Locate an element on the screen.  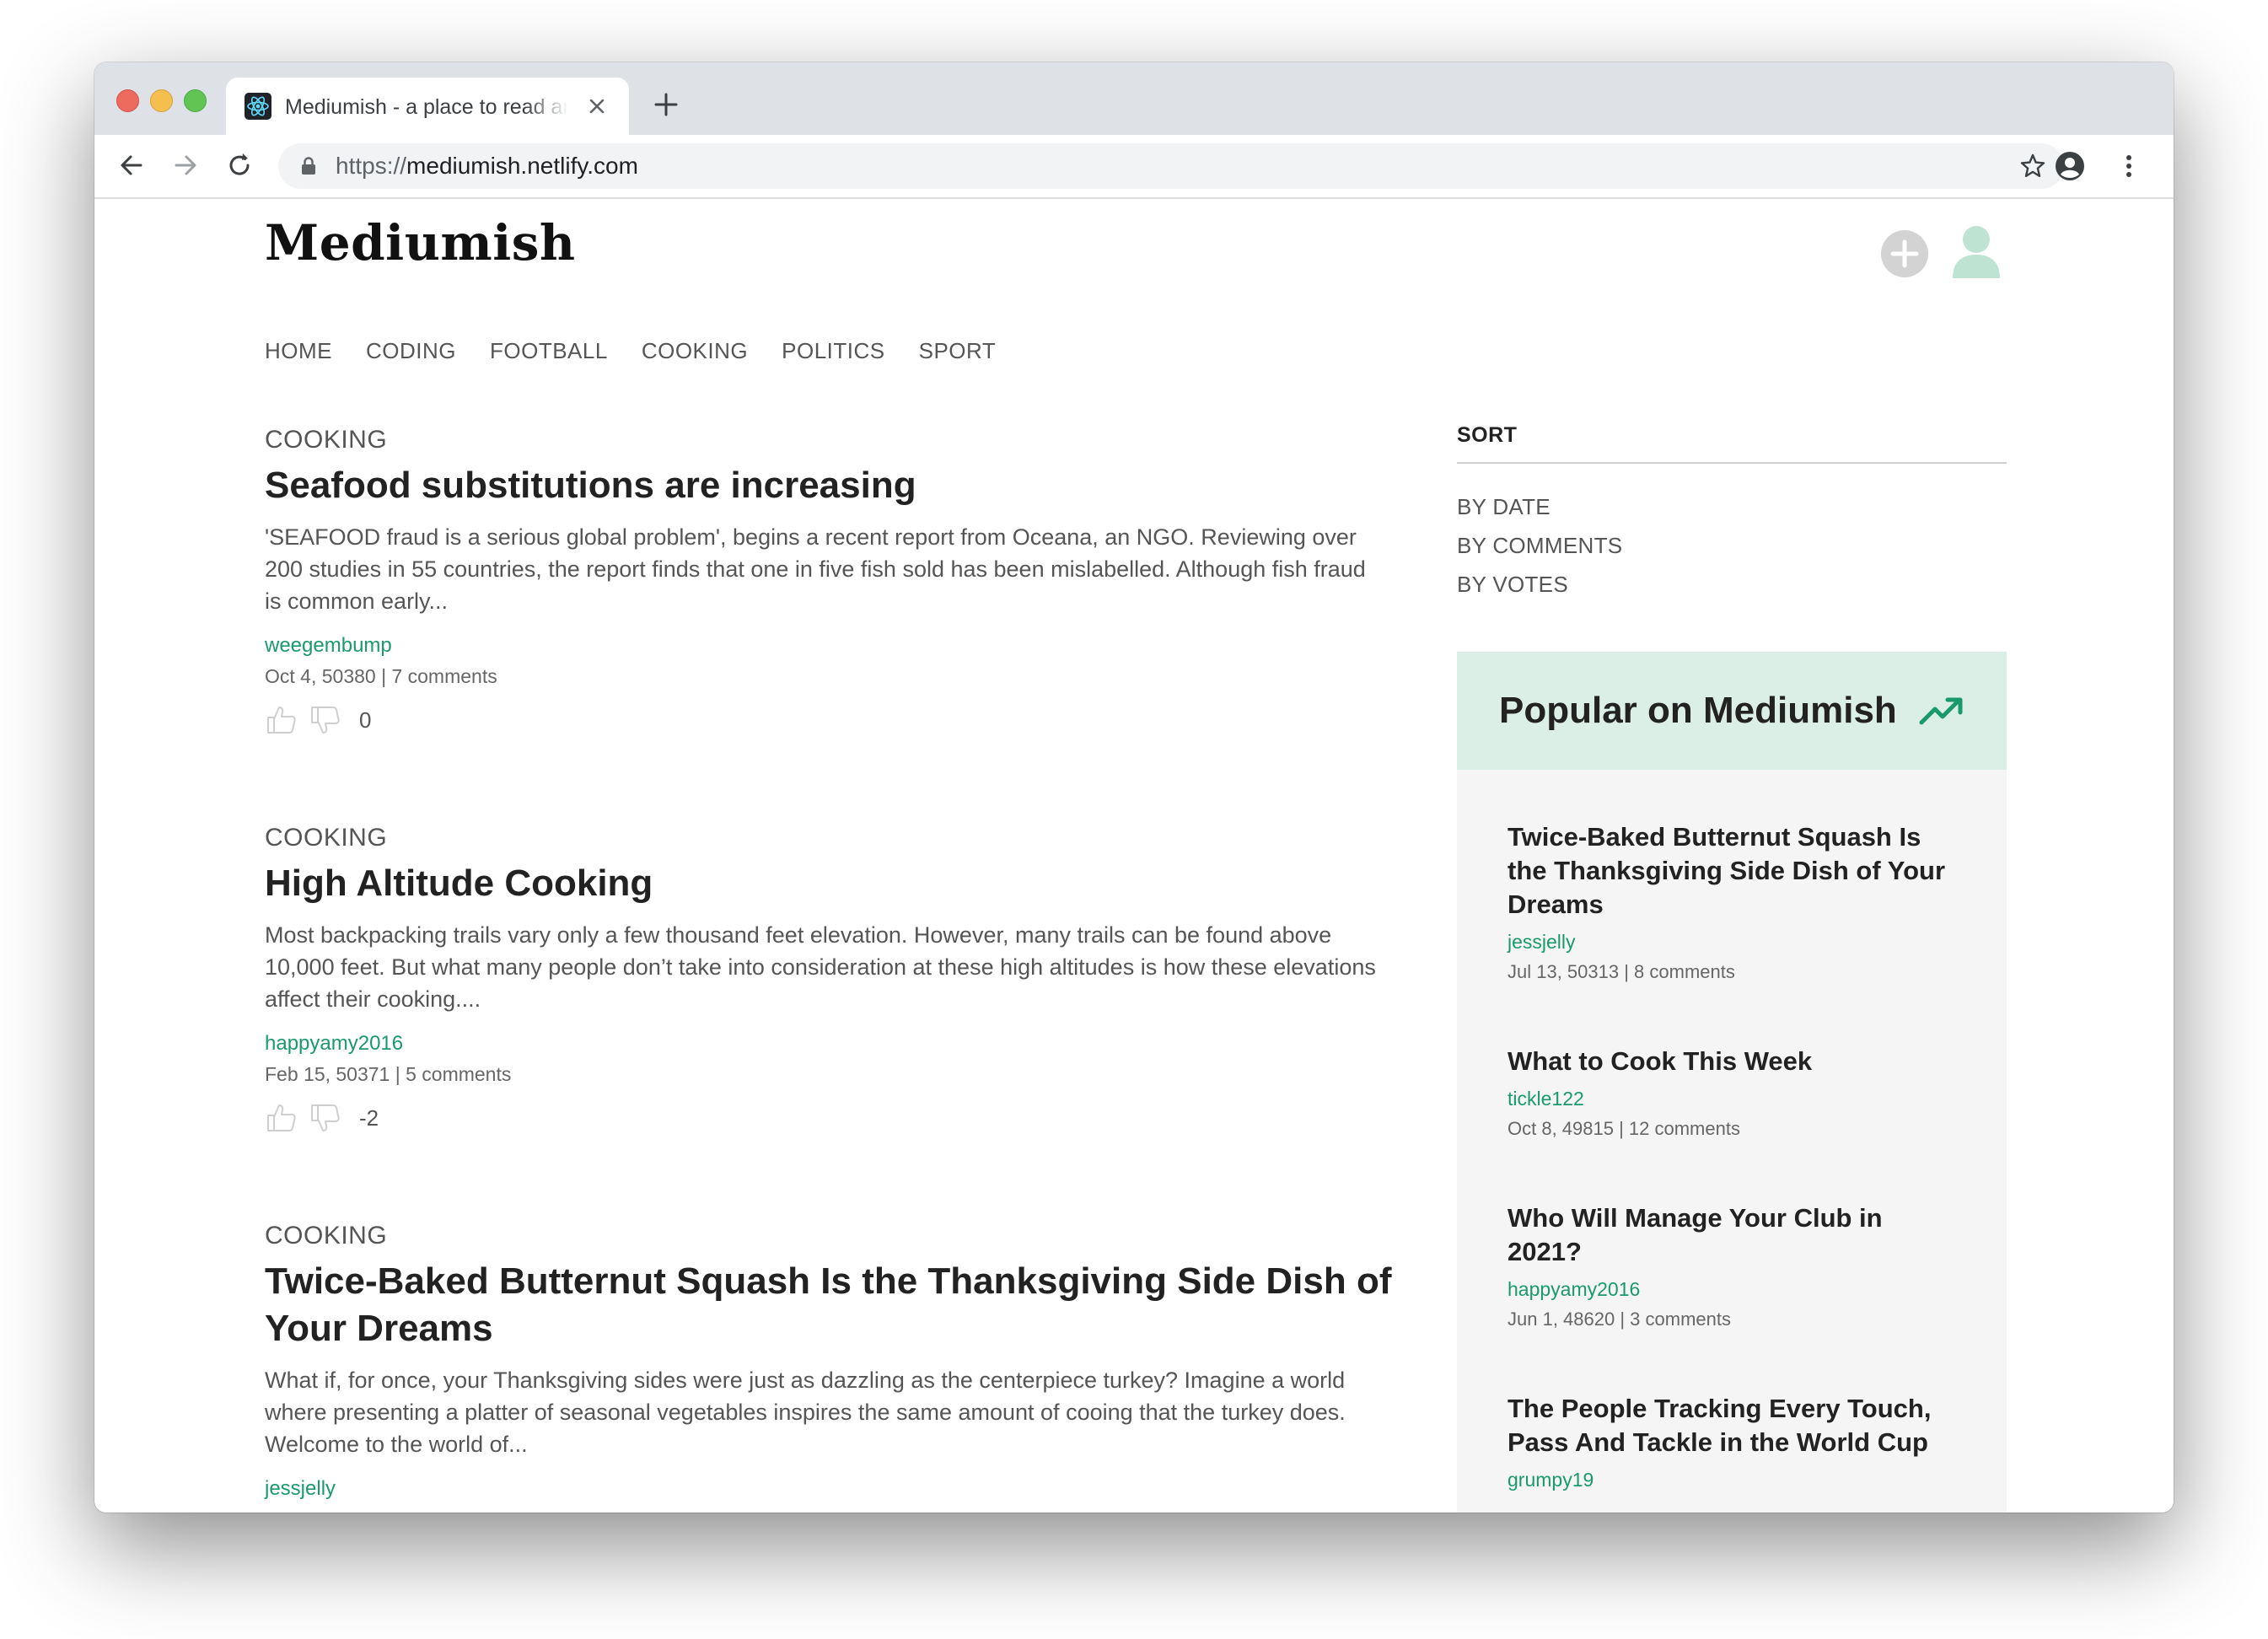
lock-icon is located at coordinates (308, 166).